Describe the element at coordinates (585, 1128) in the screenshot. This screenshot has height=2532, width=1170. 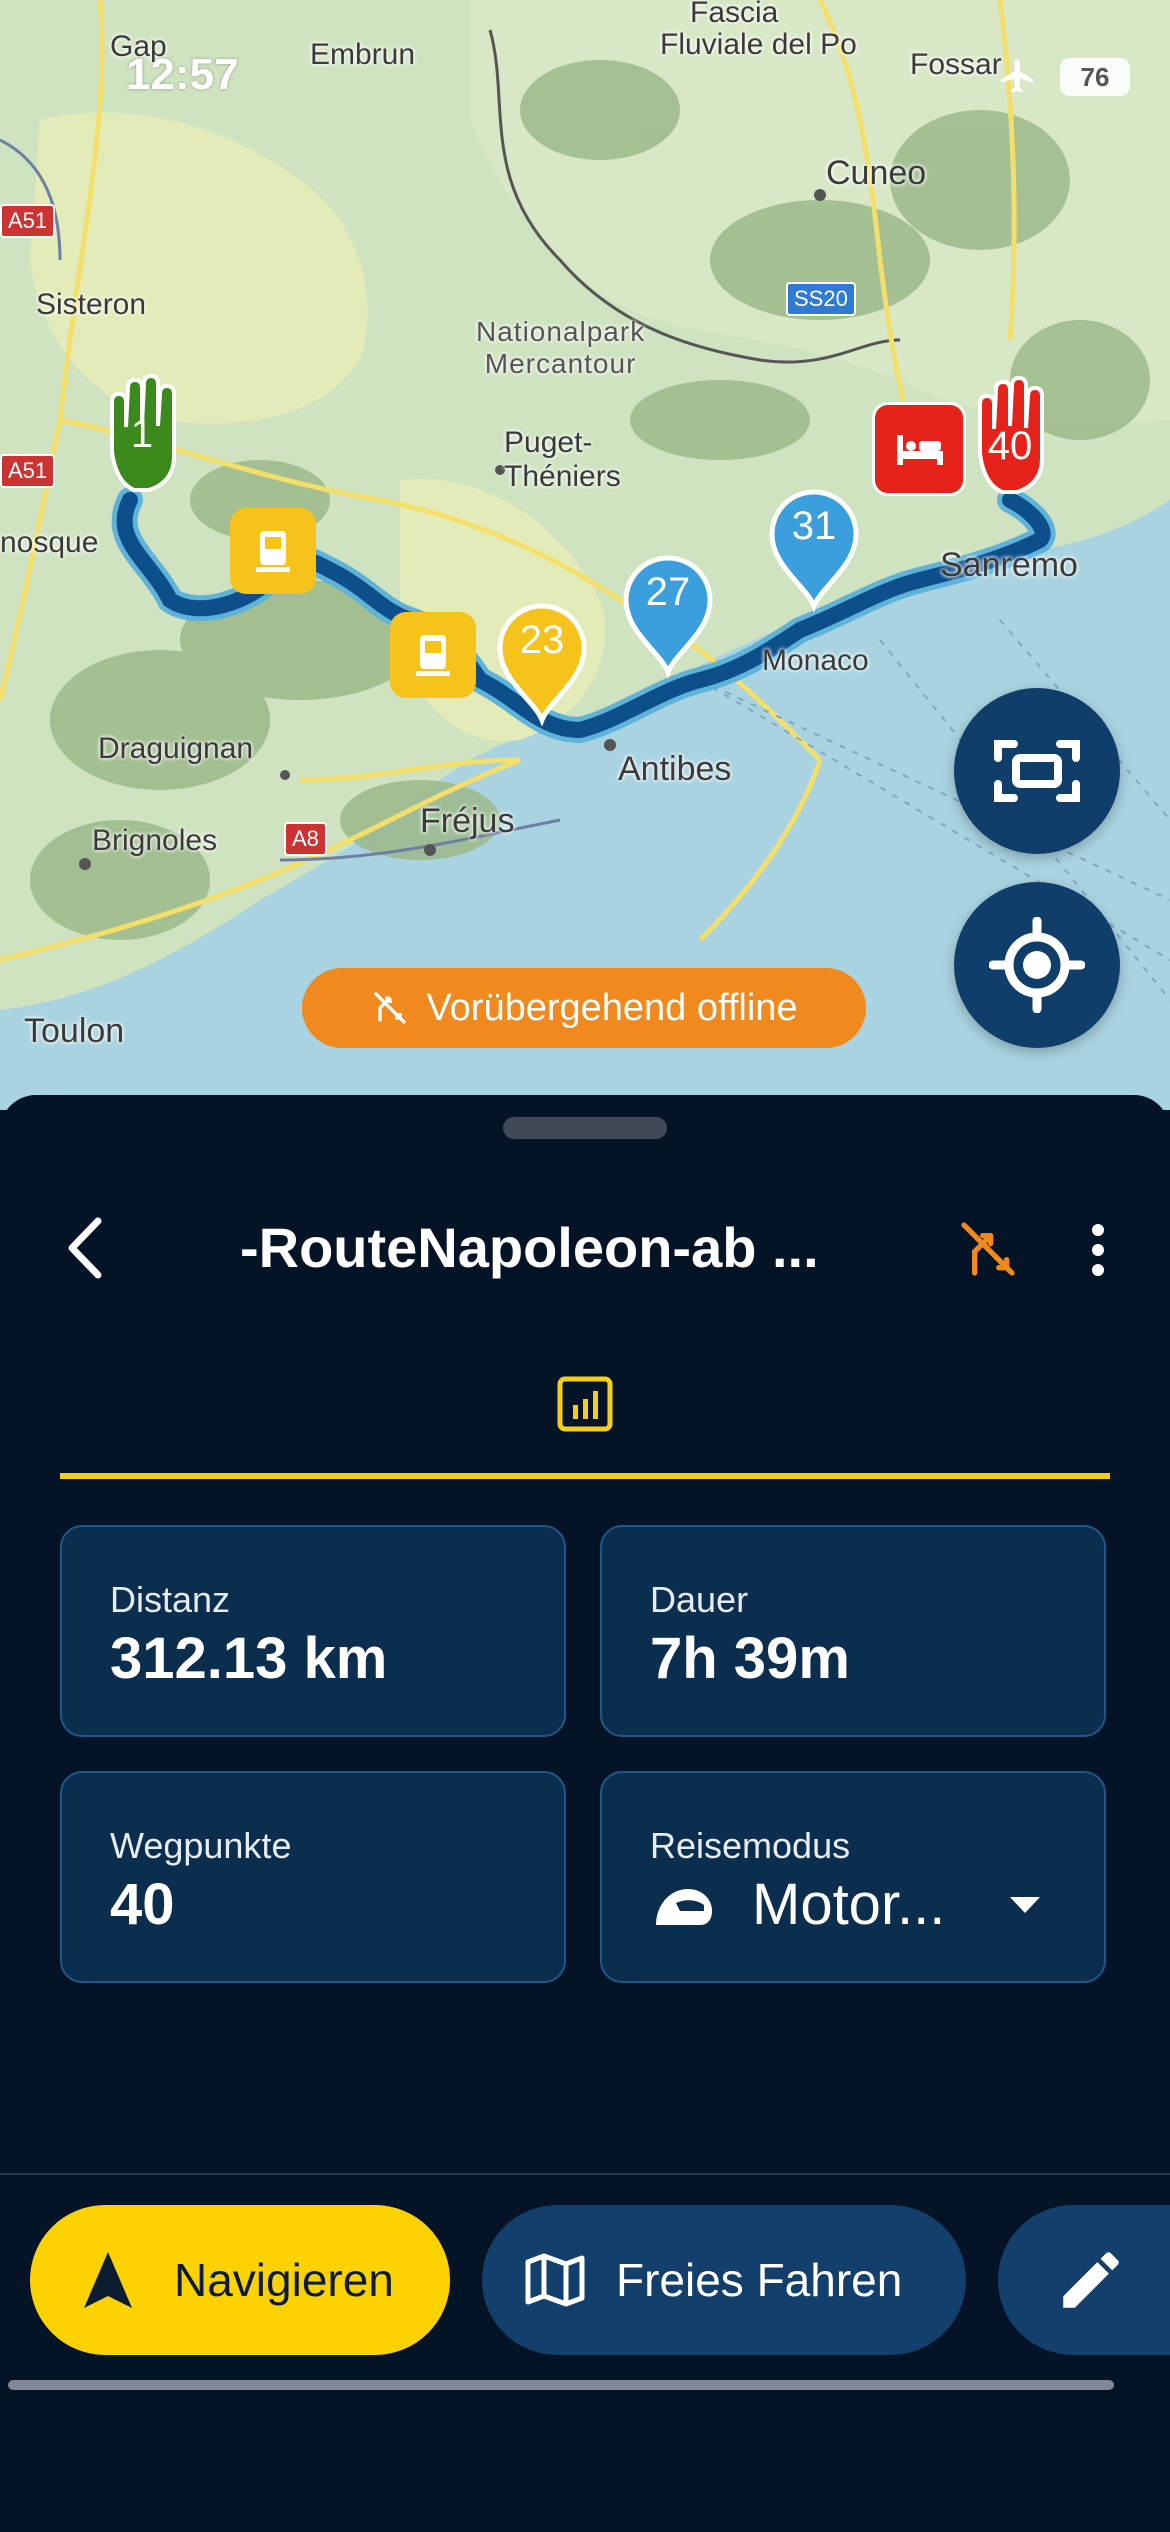
I see `sheet-drag-handle` at that location.